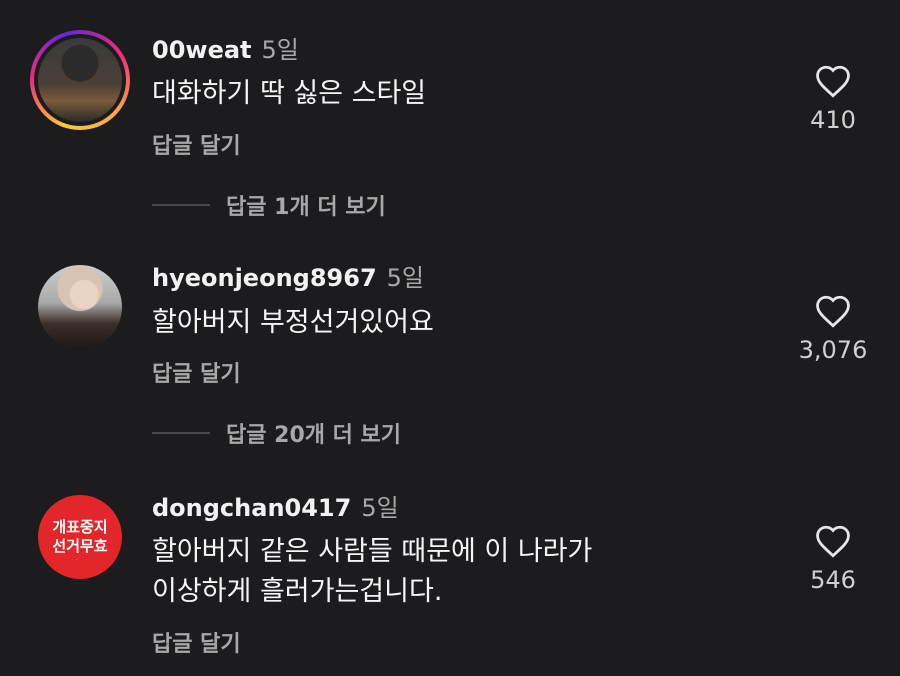  I want to click on comment-text: 할아버지 부정선거있어요, so click(293, 323).